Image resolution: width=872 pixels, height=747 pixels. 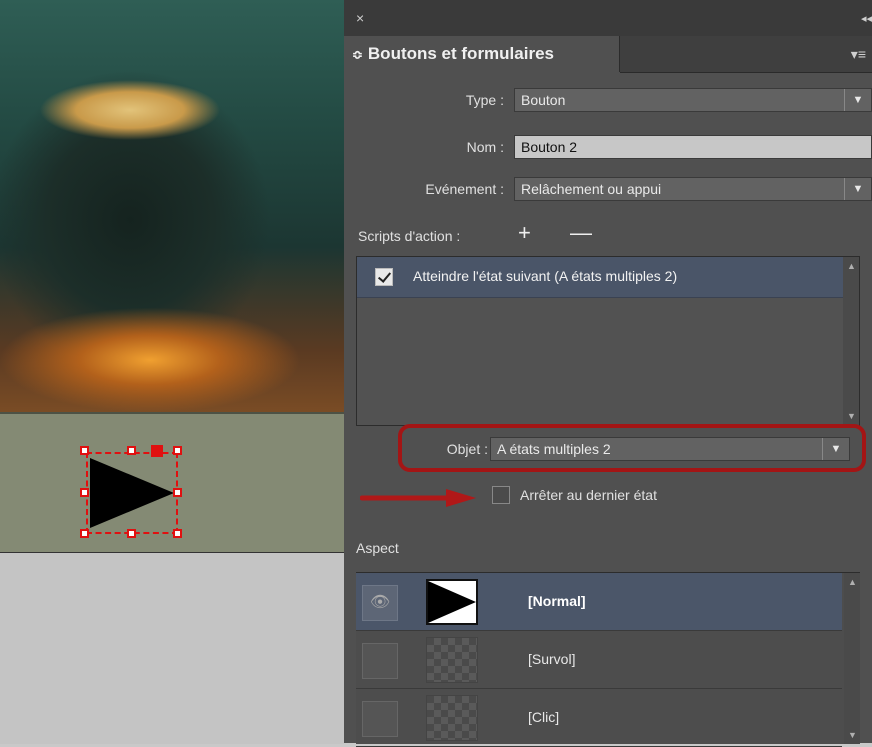 I want to click on add-icon: +, so click(x=524, y=233).